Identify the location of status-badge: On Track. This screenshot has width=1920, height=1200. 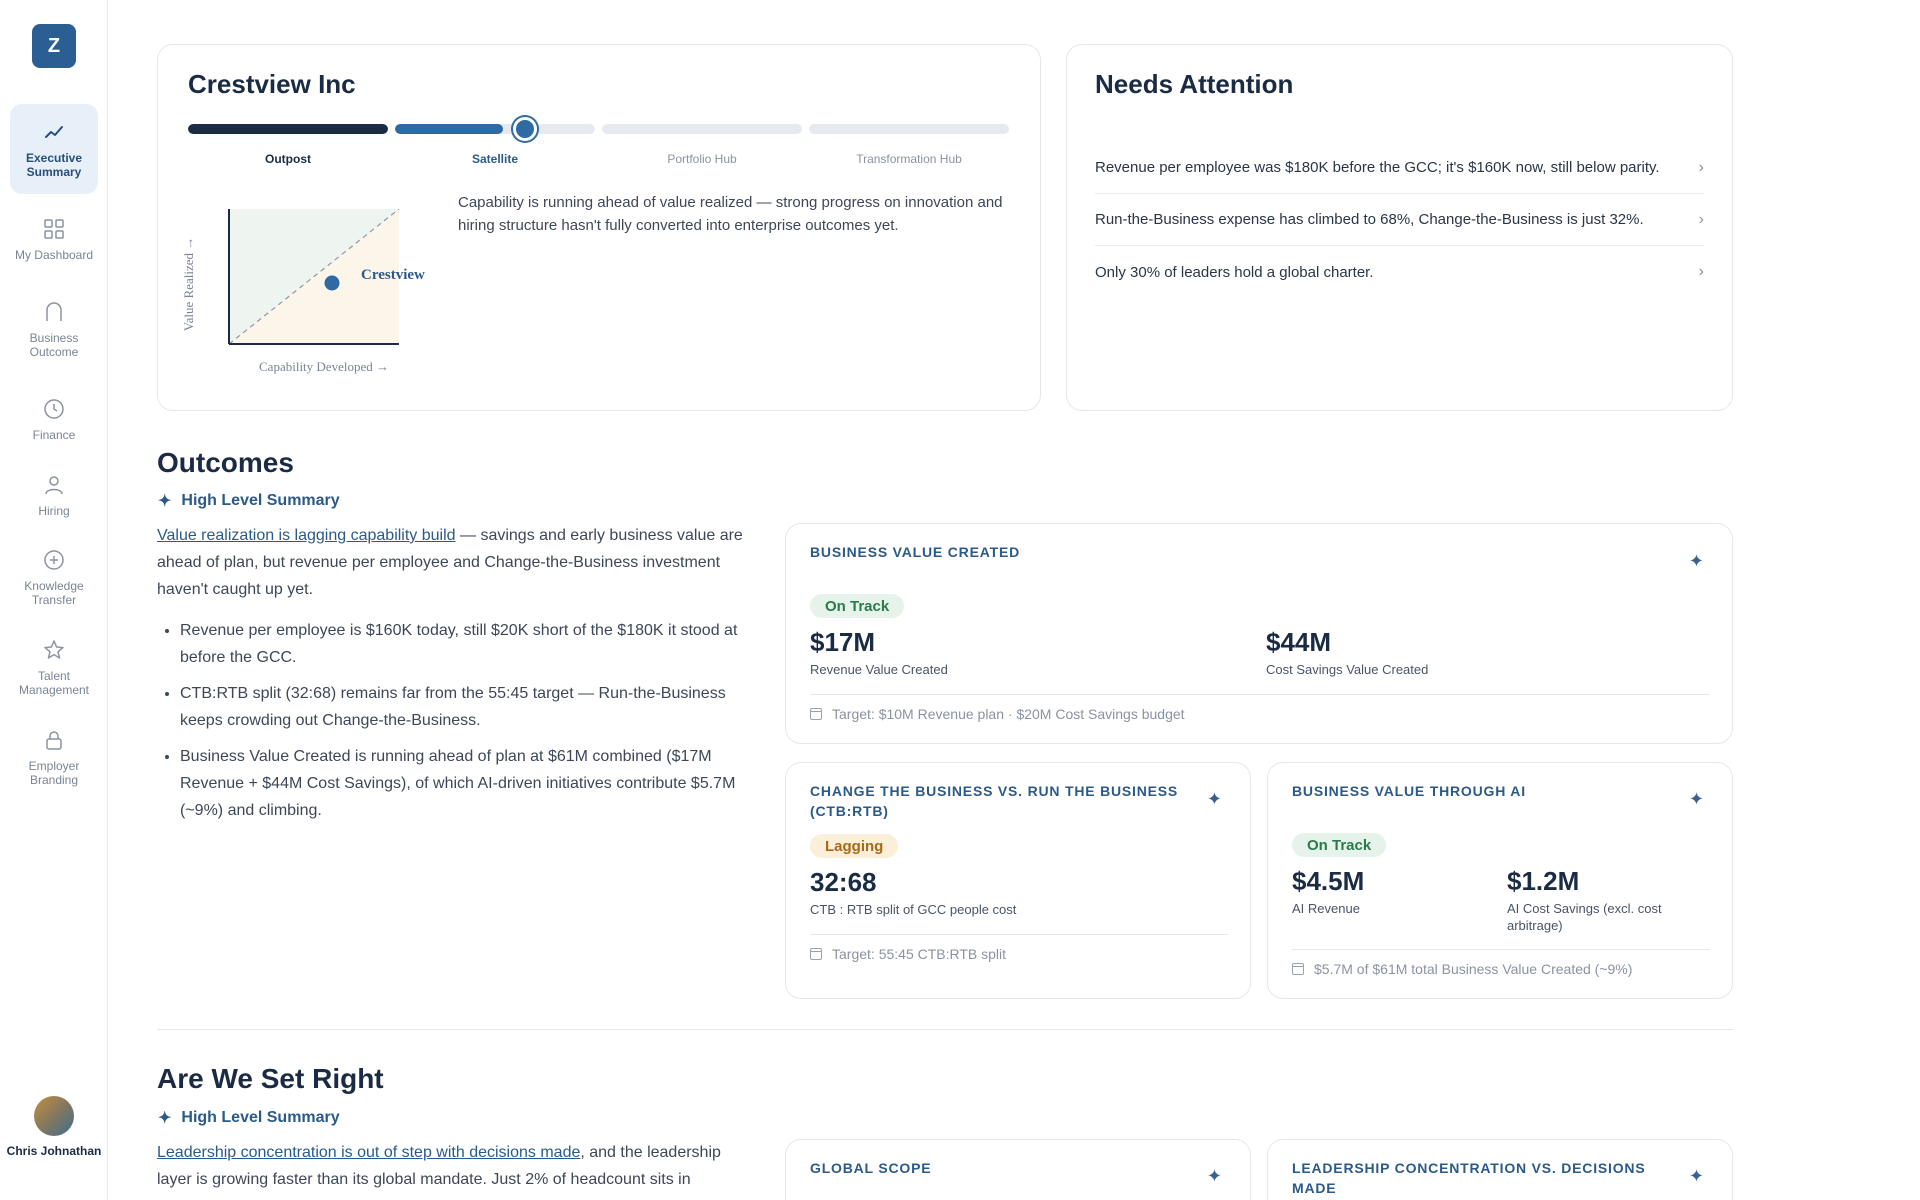
(857, 606).